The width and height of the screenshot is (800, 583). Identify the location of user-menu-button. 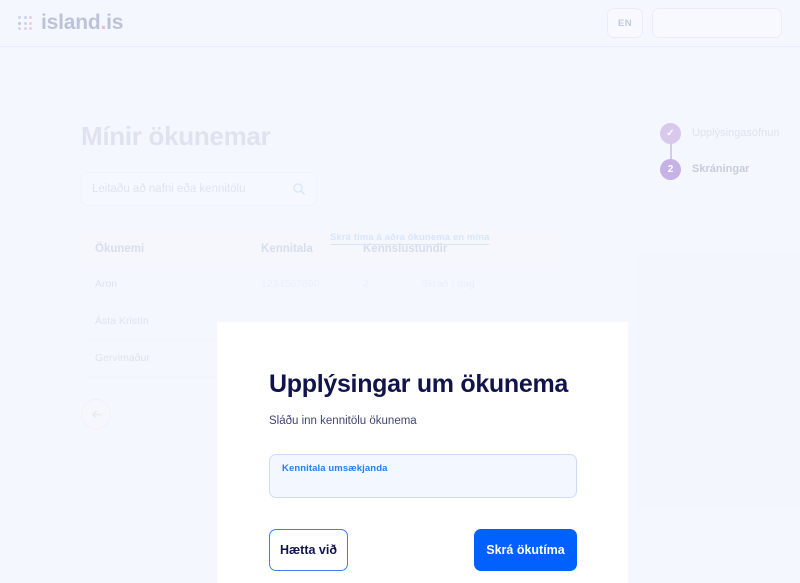
(717, 23).